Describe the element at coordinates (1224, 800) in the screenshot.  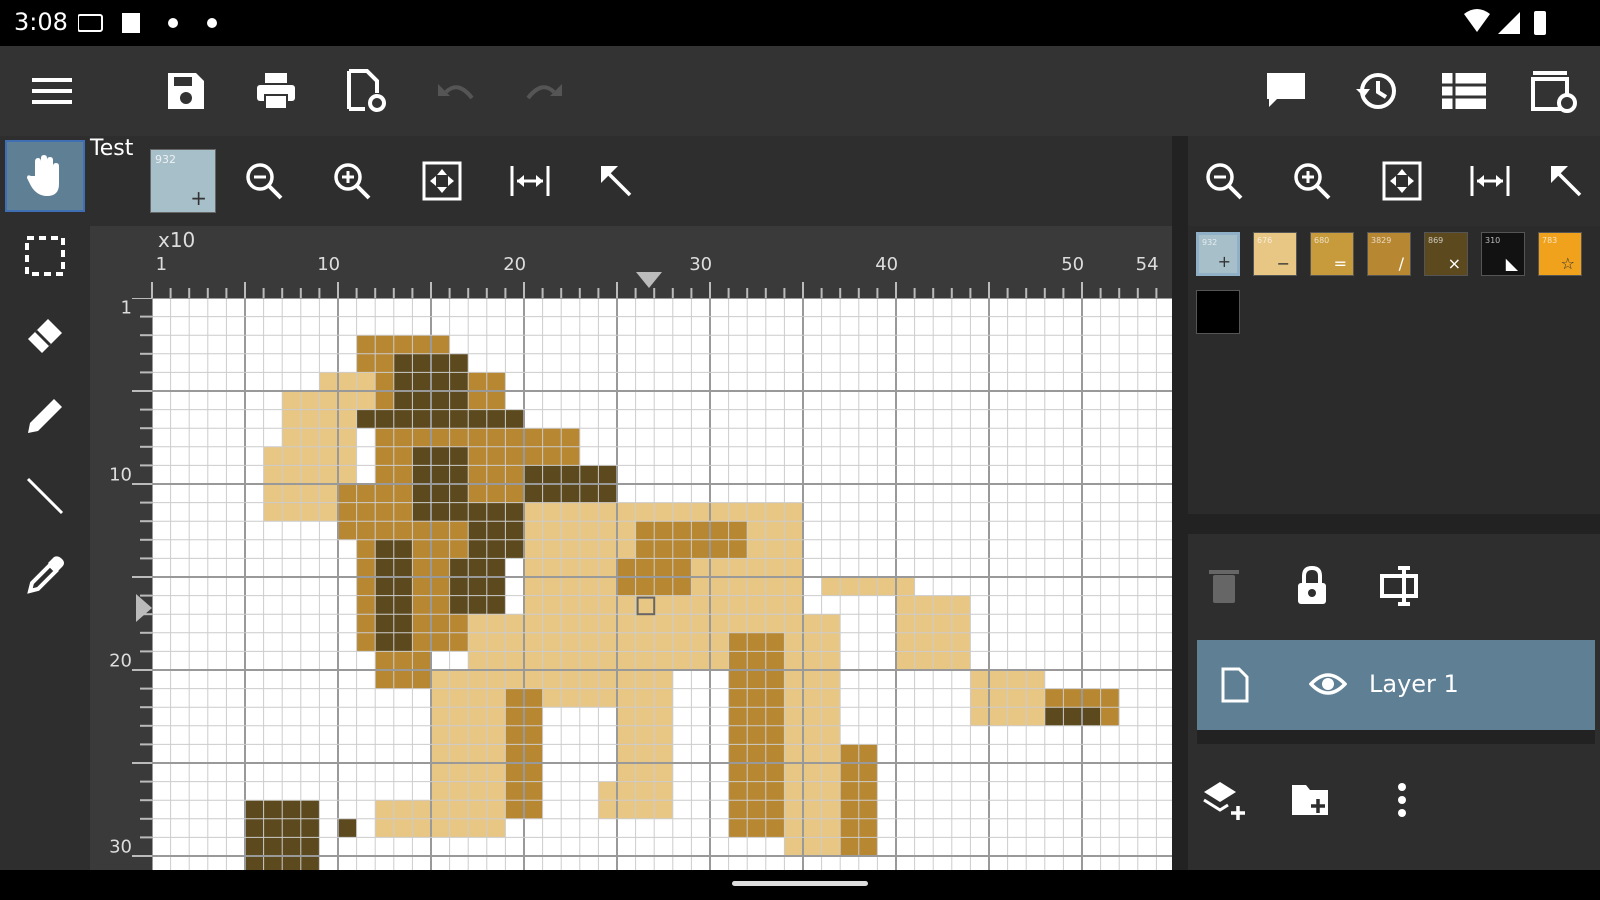
I see `add-layer-button` at that location.